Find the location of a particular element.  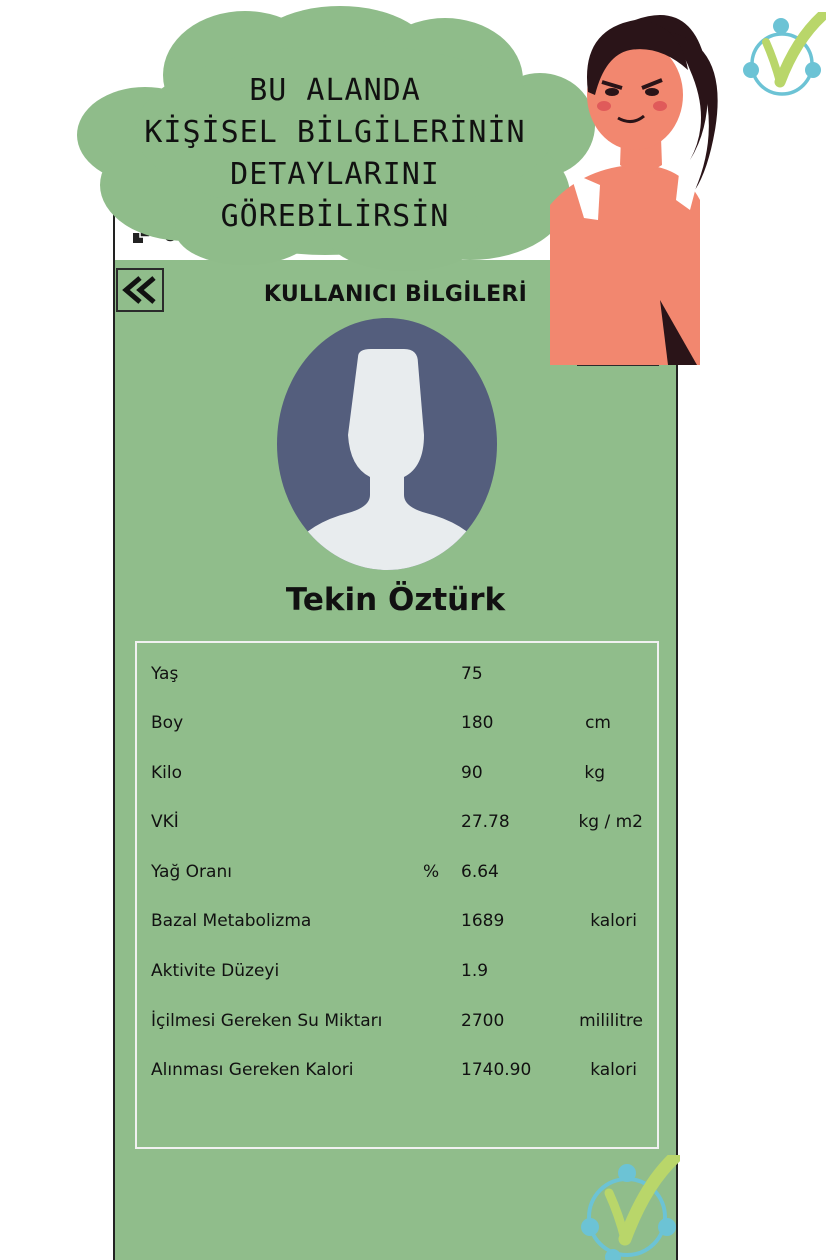

corner-logo is located at coordinates (784, 54).